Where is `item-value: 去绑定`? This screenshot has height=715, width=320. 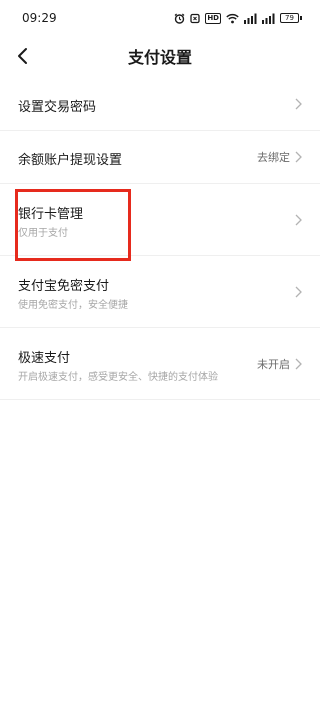 item-value: 去绑定 is located at coordinates (273, 157).